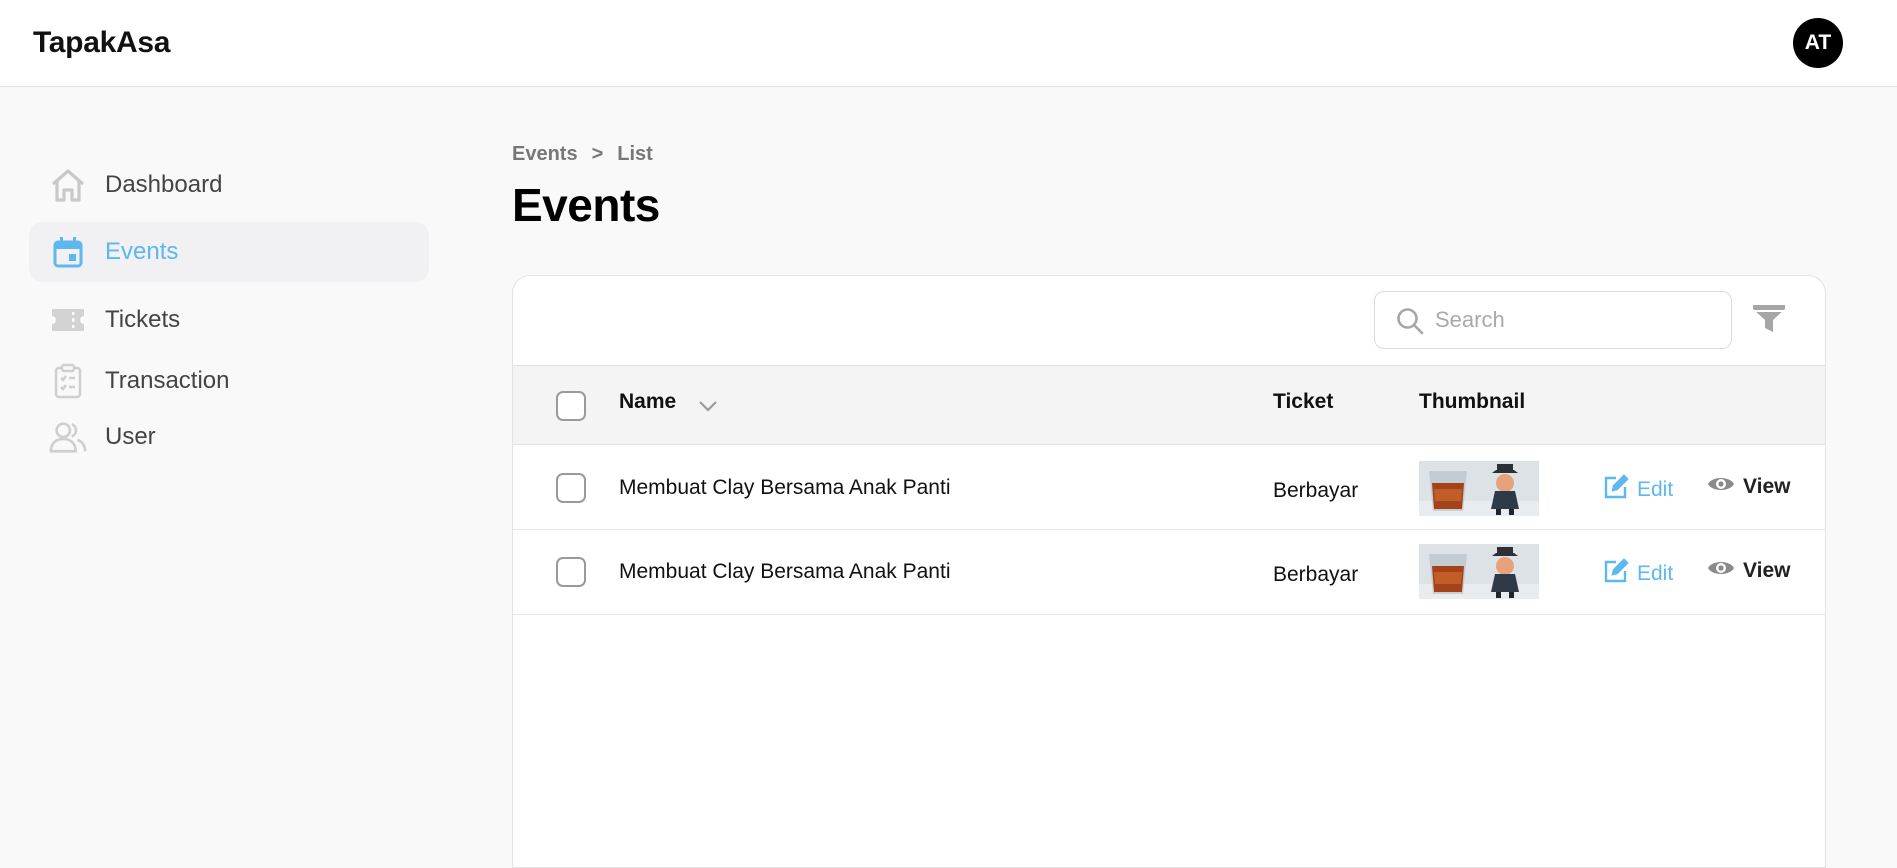 This screenshot has height=868, width=1897. What do you see at coordinates (68, 437) in the screenshot?
I see `users-icon` at bounding box center [68, 437].